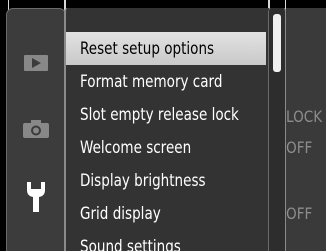  Describe the element at coordinates (277, 129) in the screenshot. I see `scrollbar` at that location.